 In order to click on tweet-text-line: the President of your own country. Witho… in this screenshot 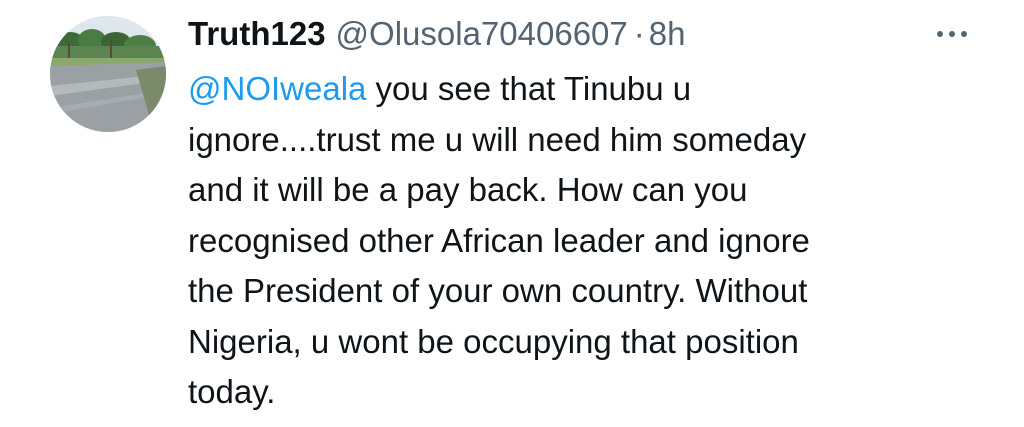, I will do `click(498, 290)`.